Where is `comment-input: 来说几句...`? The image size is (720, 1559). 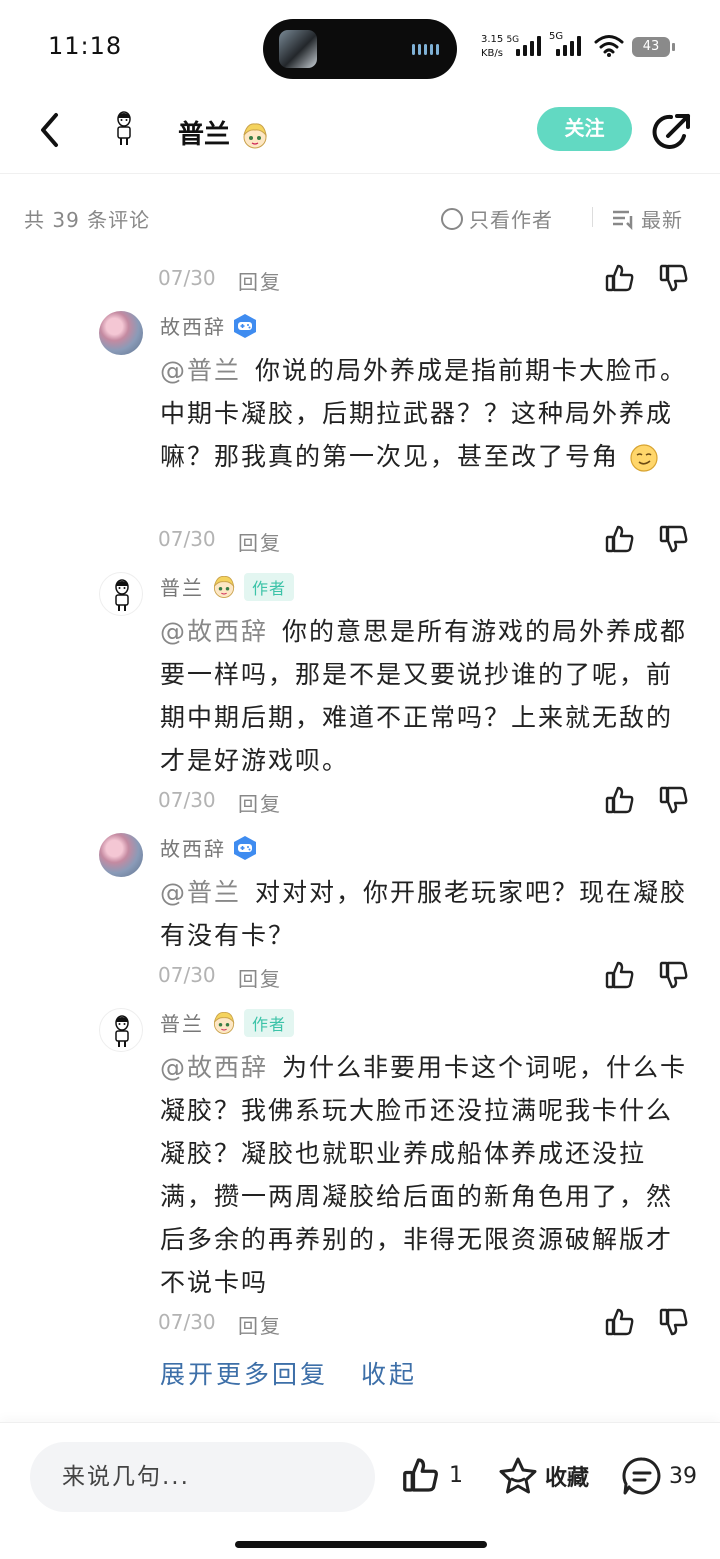 comment-input: 来说几句... is located at coordinates (202, 1477).